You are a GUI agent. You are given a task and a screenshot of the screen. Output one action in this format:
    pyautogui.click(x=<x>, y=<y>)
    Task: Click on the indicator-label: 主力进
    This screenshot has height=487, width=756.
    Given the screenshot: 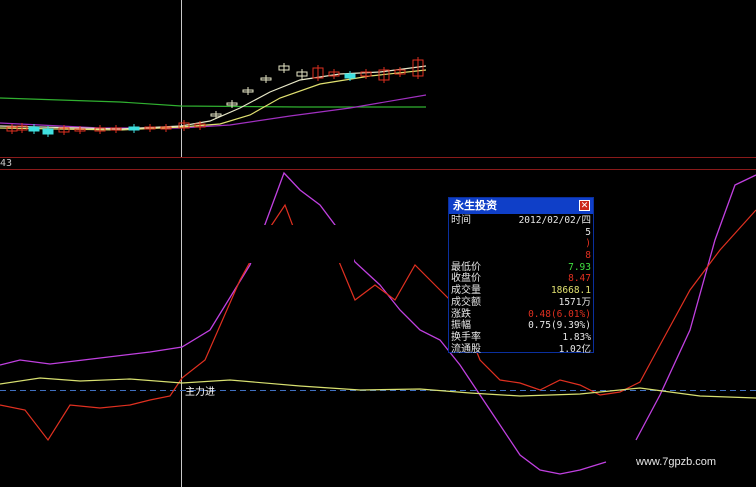 What is the action you would take?
    pyautogui.click(x=200, y=392)
    